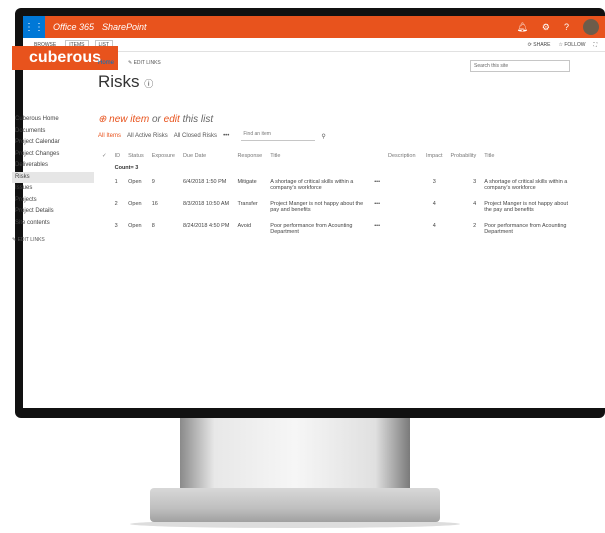 This screenshot has height=533, width=605. What do you see at coordinates (116, 182) in the screenshot?
I see `cell-id: 1` at bounding box center [116, 182].